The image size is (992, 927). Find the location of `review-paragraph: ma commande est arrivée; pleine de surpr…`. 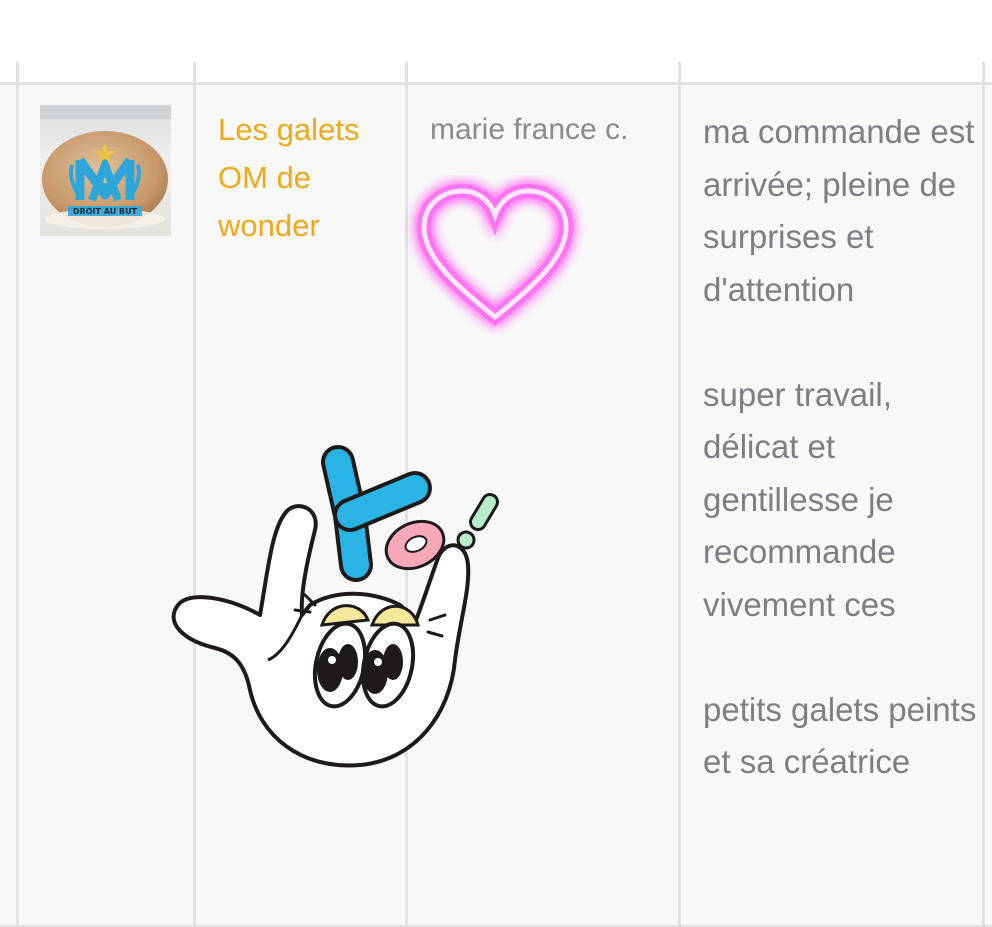

review-paragraph: ma commande est arrivée; pleine de surpr… is located at coordinates (839, 210).